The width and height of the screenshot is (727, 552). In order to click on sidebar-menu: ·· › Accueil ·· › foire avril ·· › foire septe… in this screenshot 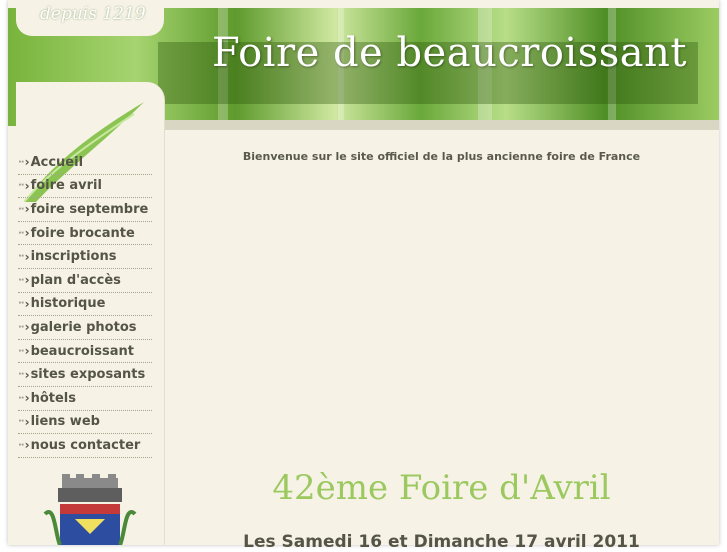, I will do `click(85, 304)`.